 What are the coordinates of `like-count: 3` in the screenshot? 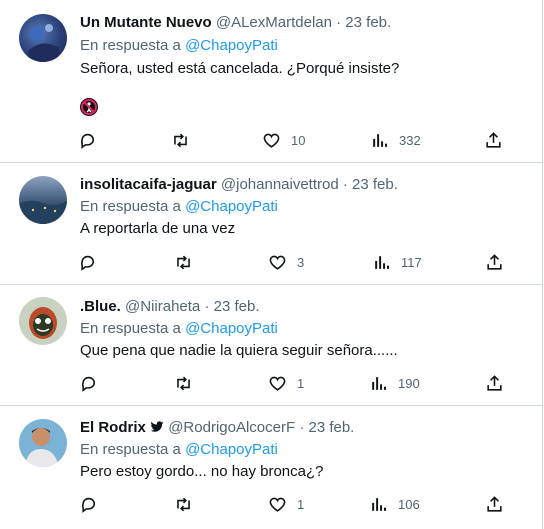 It's located at (301, 262).